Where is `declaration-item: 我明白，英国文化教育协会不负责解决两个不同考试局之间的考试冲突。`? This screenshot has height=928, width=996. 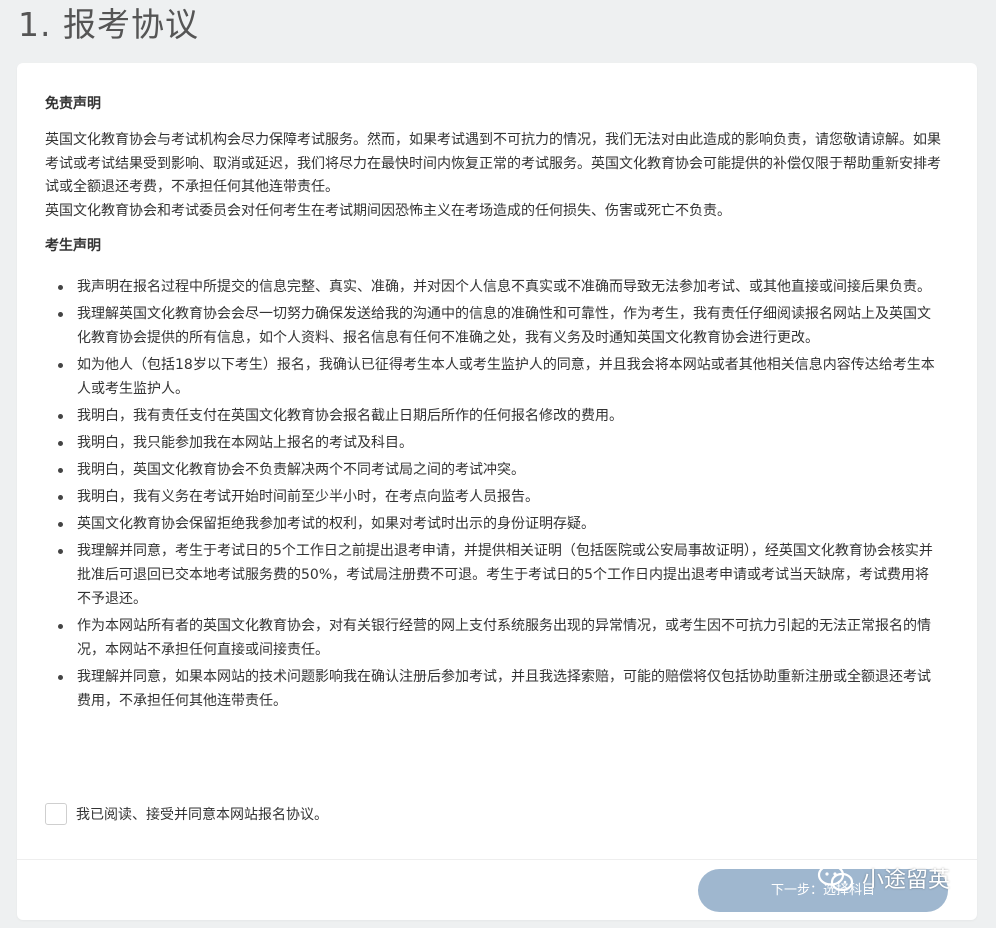 declaration-item: 我明白，英国文化教育协会不负责解决两个不同考试局之间的考试冲突。 is located at coordinates (494, 470).